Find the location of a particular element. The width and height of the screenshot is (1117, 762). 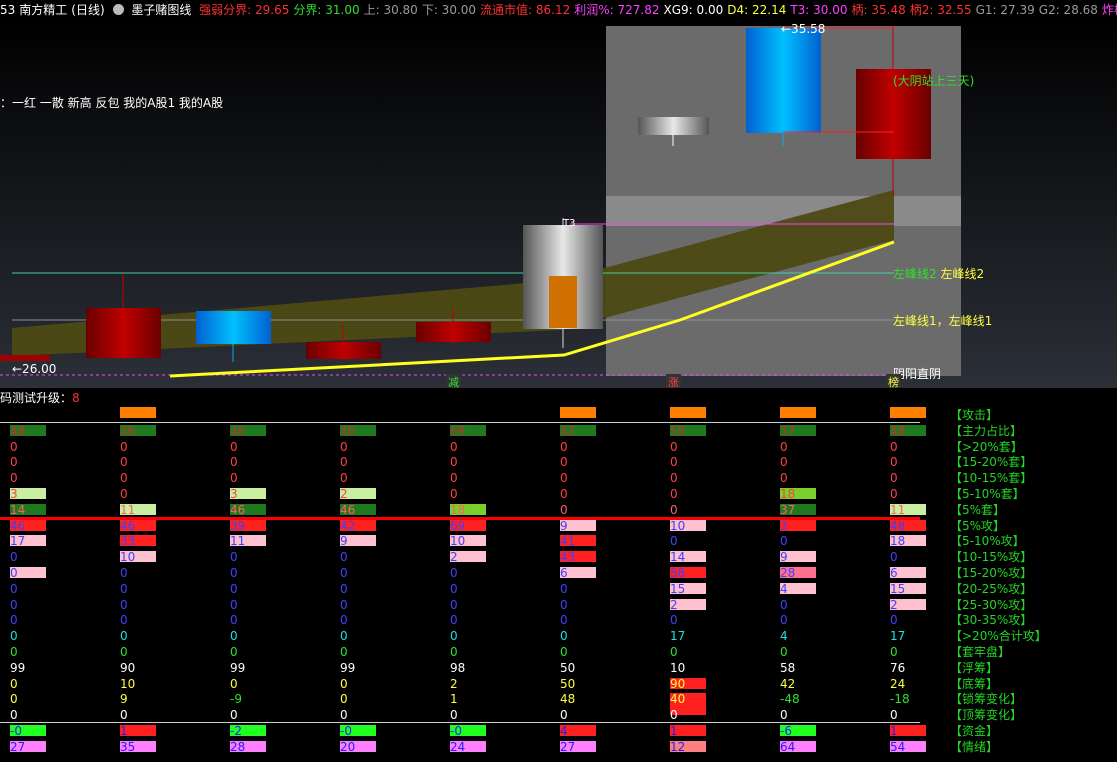

row-label: 【5-10%套】 is located at coordinates (987, 494).